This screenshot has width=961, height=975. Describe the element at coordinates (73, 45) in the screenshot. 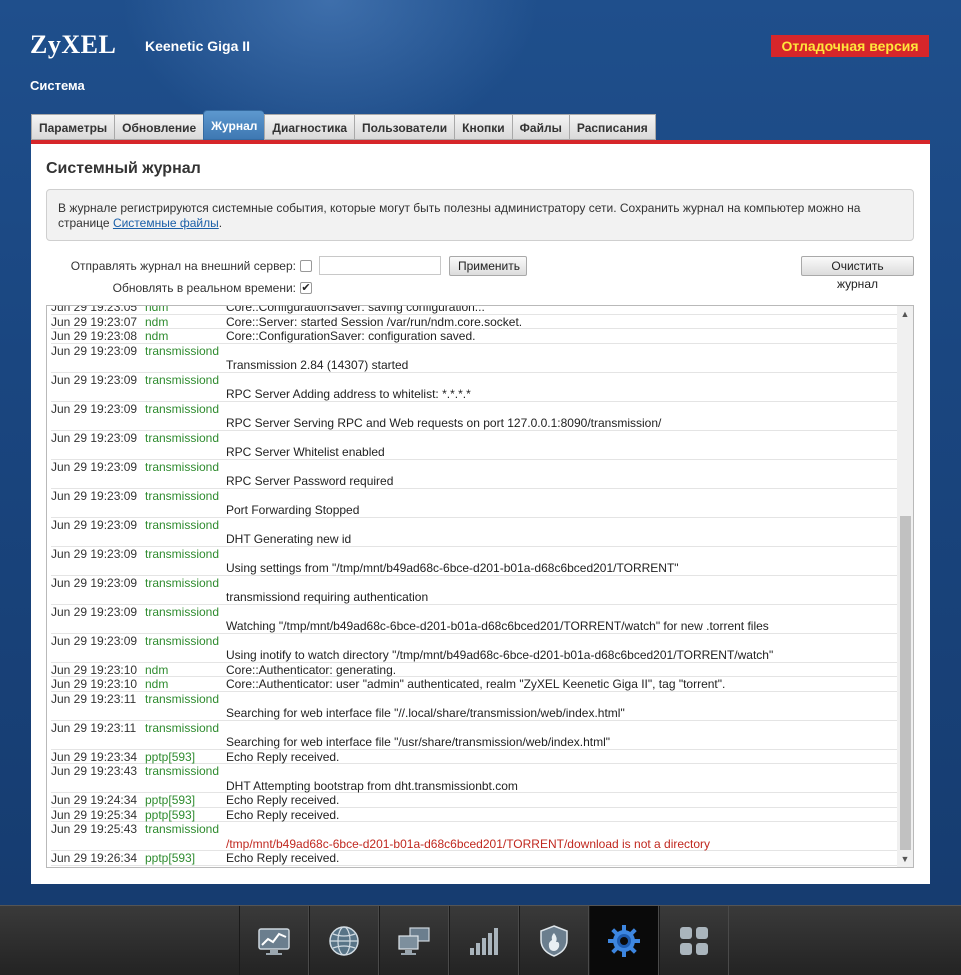

I see `zyxel-logo: ZyXEL` at that location.